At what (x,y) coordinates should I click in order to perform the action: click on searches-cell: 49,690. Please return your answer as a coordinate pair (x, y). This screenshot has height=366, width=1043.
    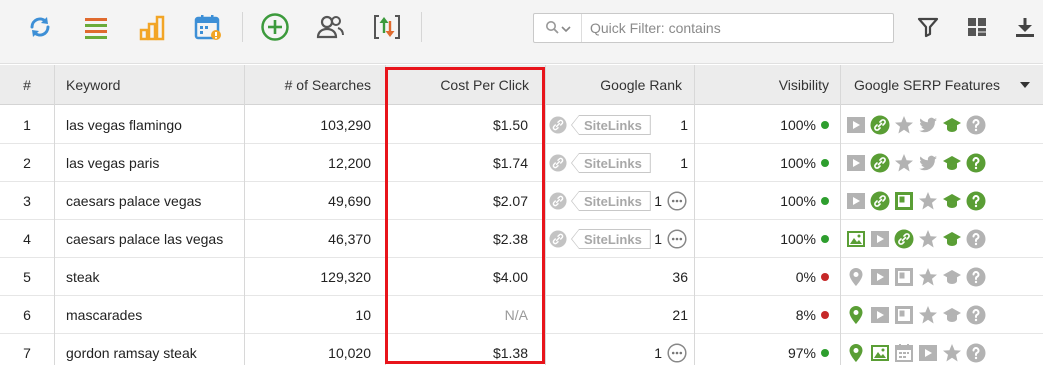
    Looking at the image, I should click on (349, 201).